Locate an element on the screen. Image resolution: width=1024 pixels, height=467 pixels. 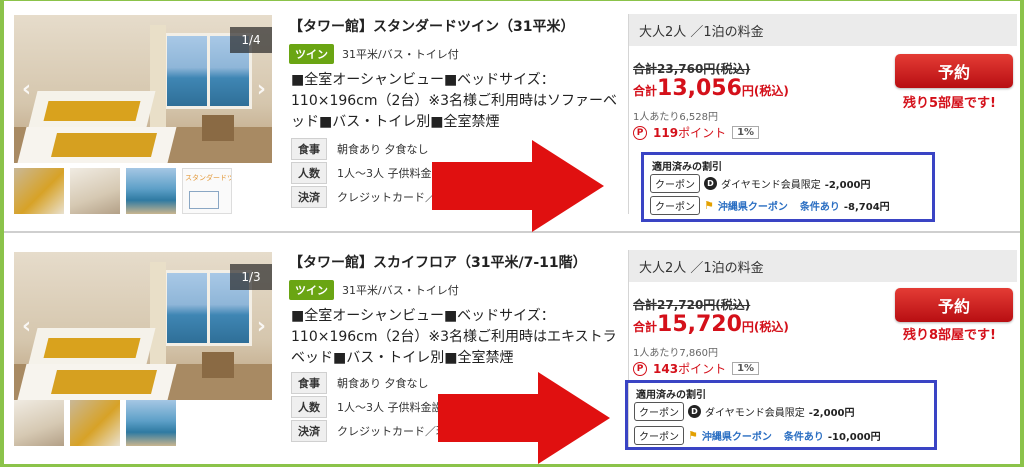
plan-title: 【タワー館】スタンダードツイン（31平米） is located at coordinates (431, 26).